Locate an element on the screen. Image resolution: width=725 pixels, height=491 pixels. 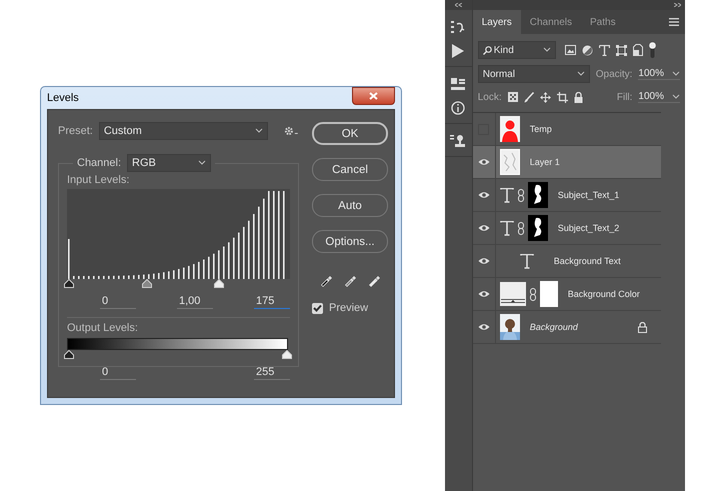
channel-dropdown: RGB is located at coordinates (169, 163).